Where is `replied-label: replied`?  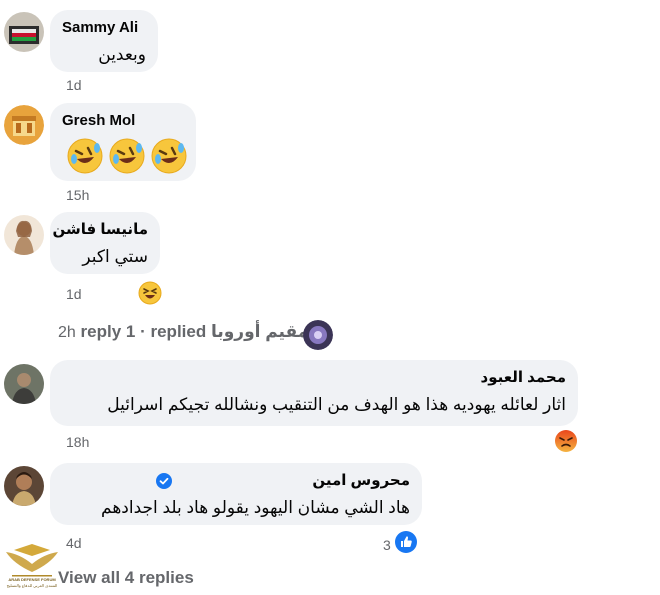 replied-label: replied is located at coordinates (178, 331).